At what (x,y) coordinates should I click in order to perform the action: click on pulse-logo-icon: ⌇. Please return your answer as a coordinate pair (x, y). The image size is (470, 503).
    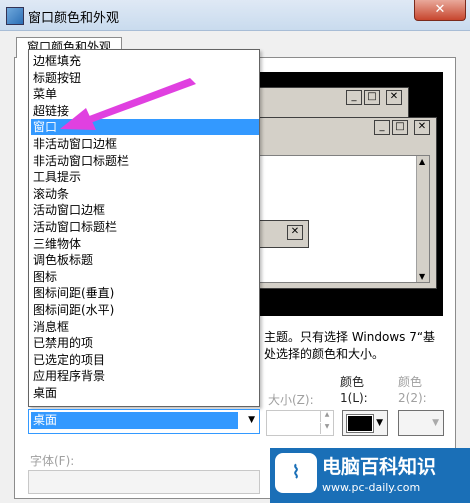
    Looking at the image, I should click on (296, 473).